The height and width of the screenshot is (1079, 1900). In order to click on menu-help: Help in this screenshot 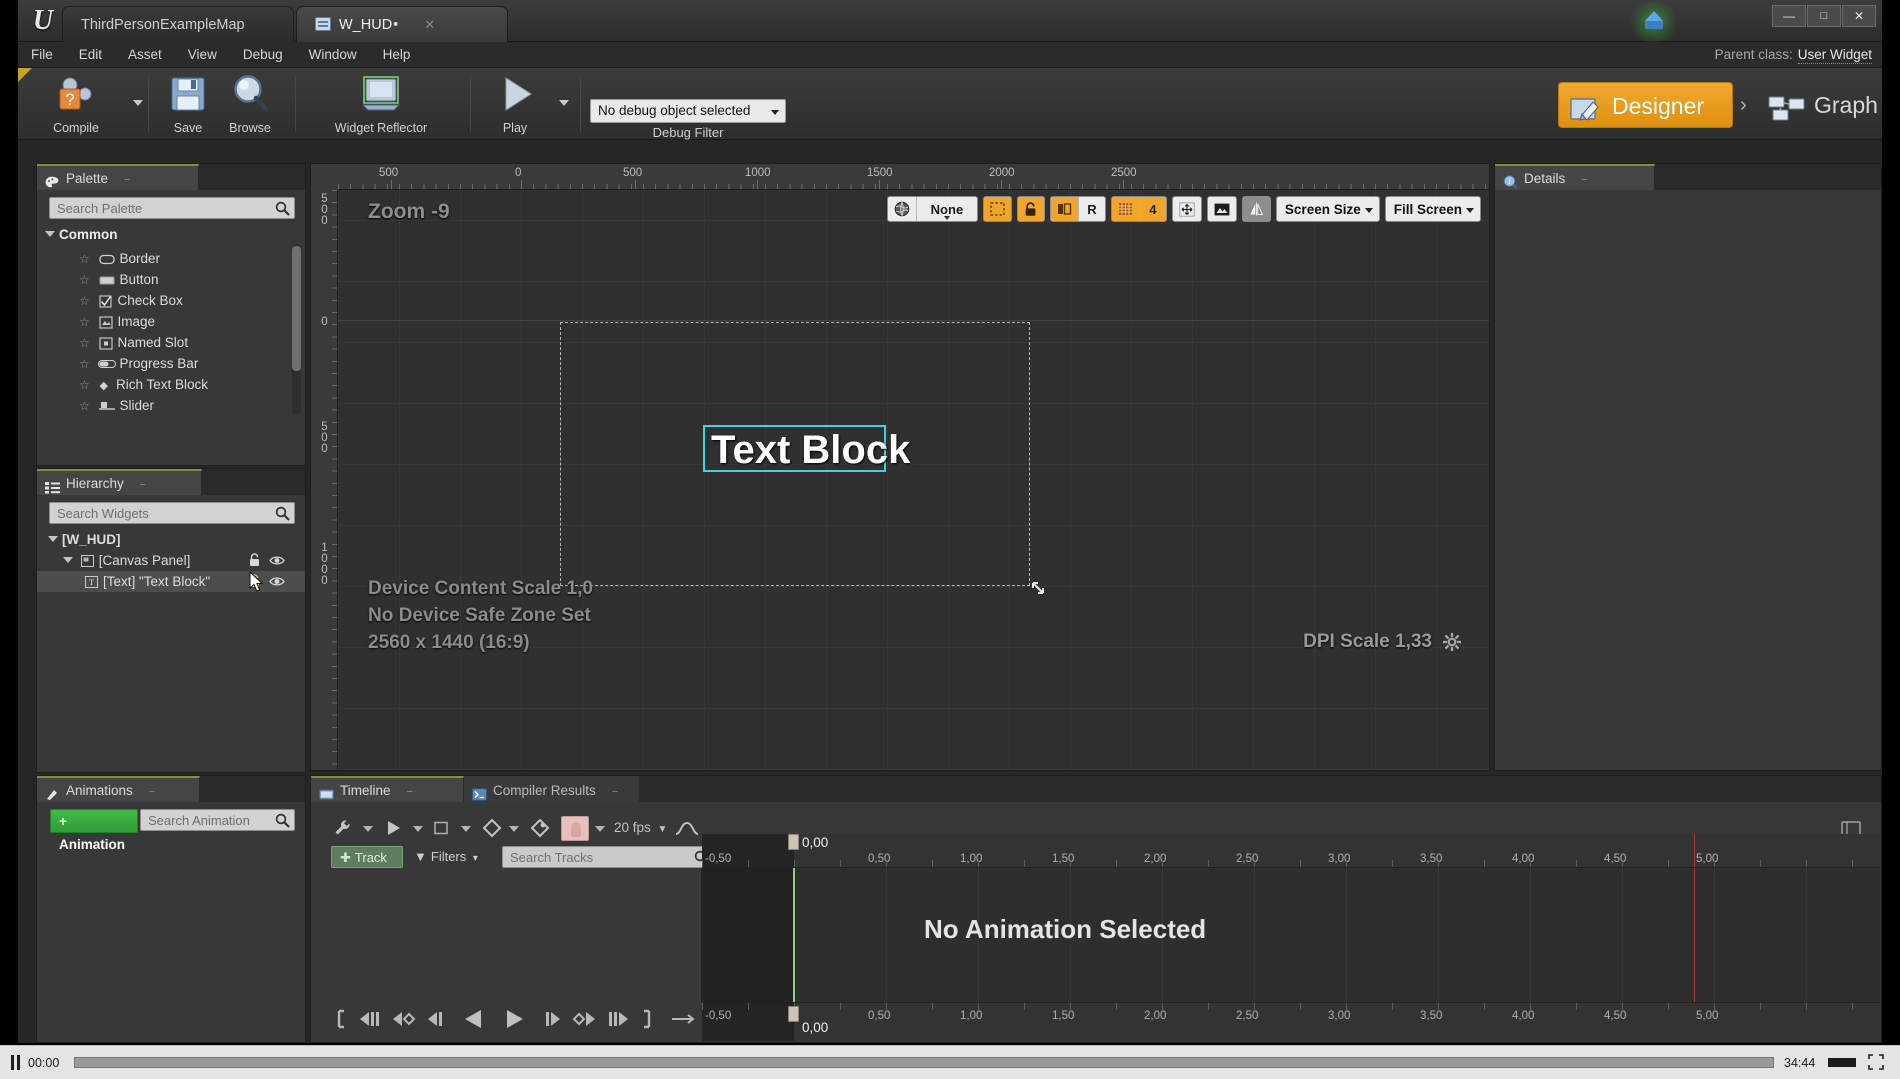, I will do `click(397, 55)`.